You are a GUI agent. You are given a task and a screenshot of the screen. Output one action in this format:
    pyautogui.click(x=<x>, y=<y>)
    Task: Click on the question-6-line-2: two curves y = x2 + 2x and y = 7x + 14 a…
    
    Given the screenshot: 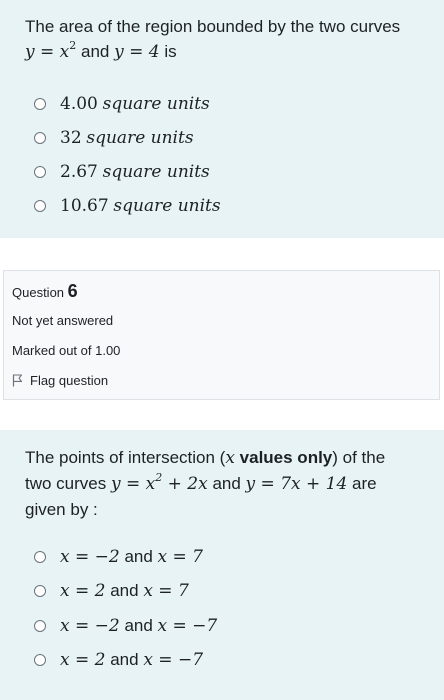 What is the action you would take?
    pyautogui.click(x=201, y=482)
    